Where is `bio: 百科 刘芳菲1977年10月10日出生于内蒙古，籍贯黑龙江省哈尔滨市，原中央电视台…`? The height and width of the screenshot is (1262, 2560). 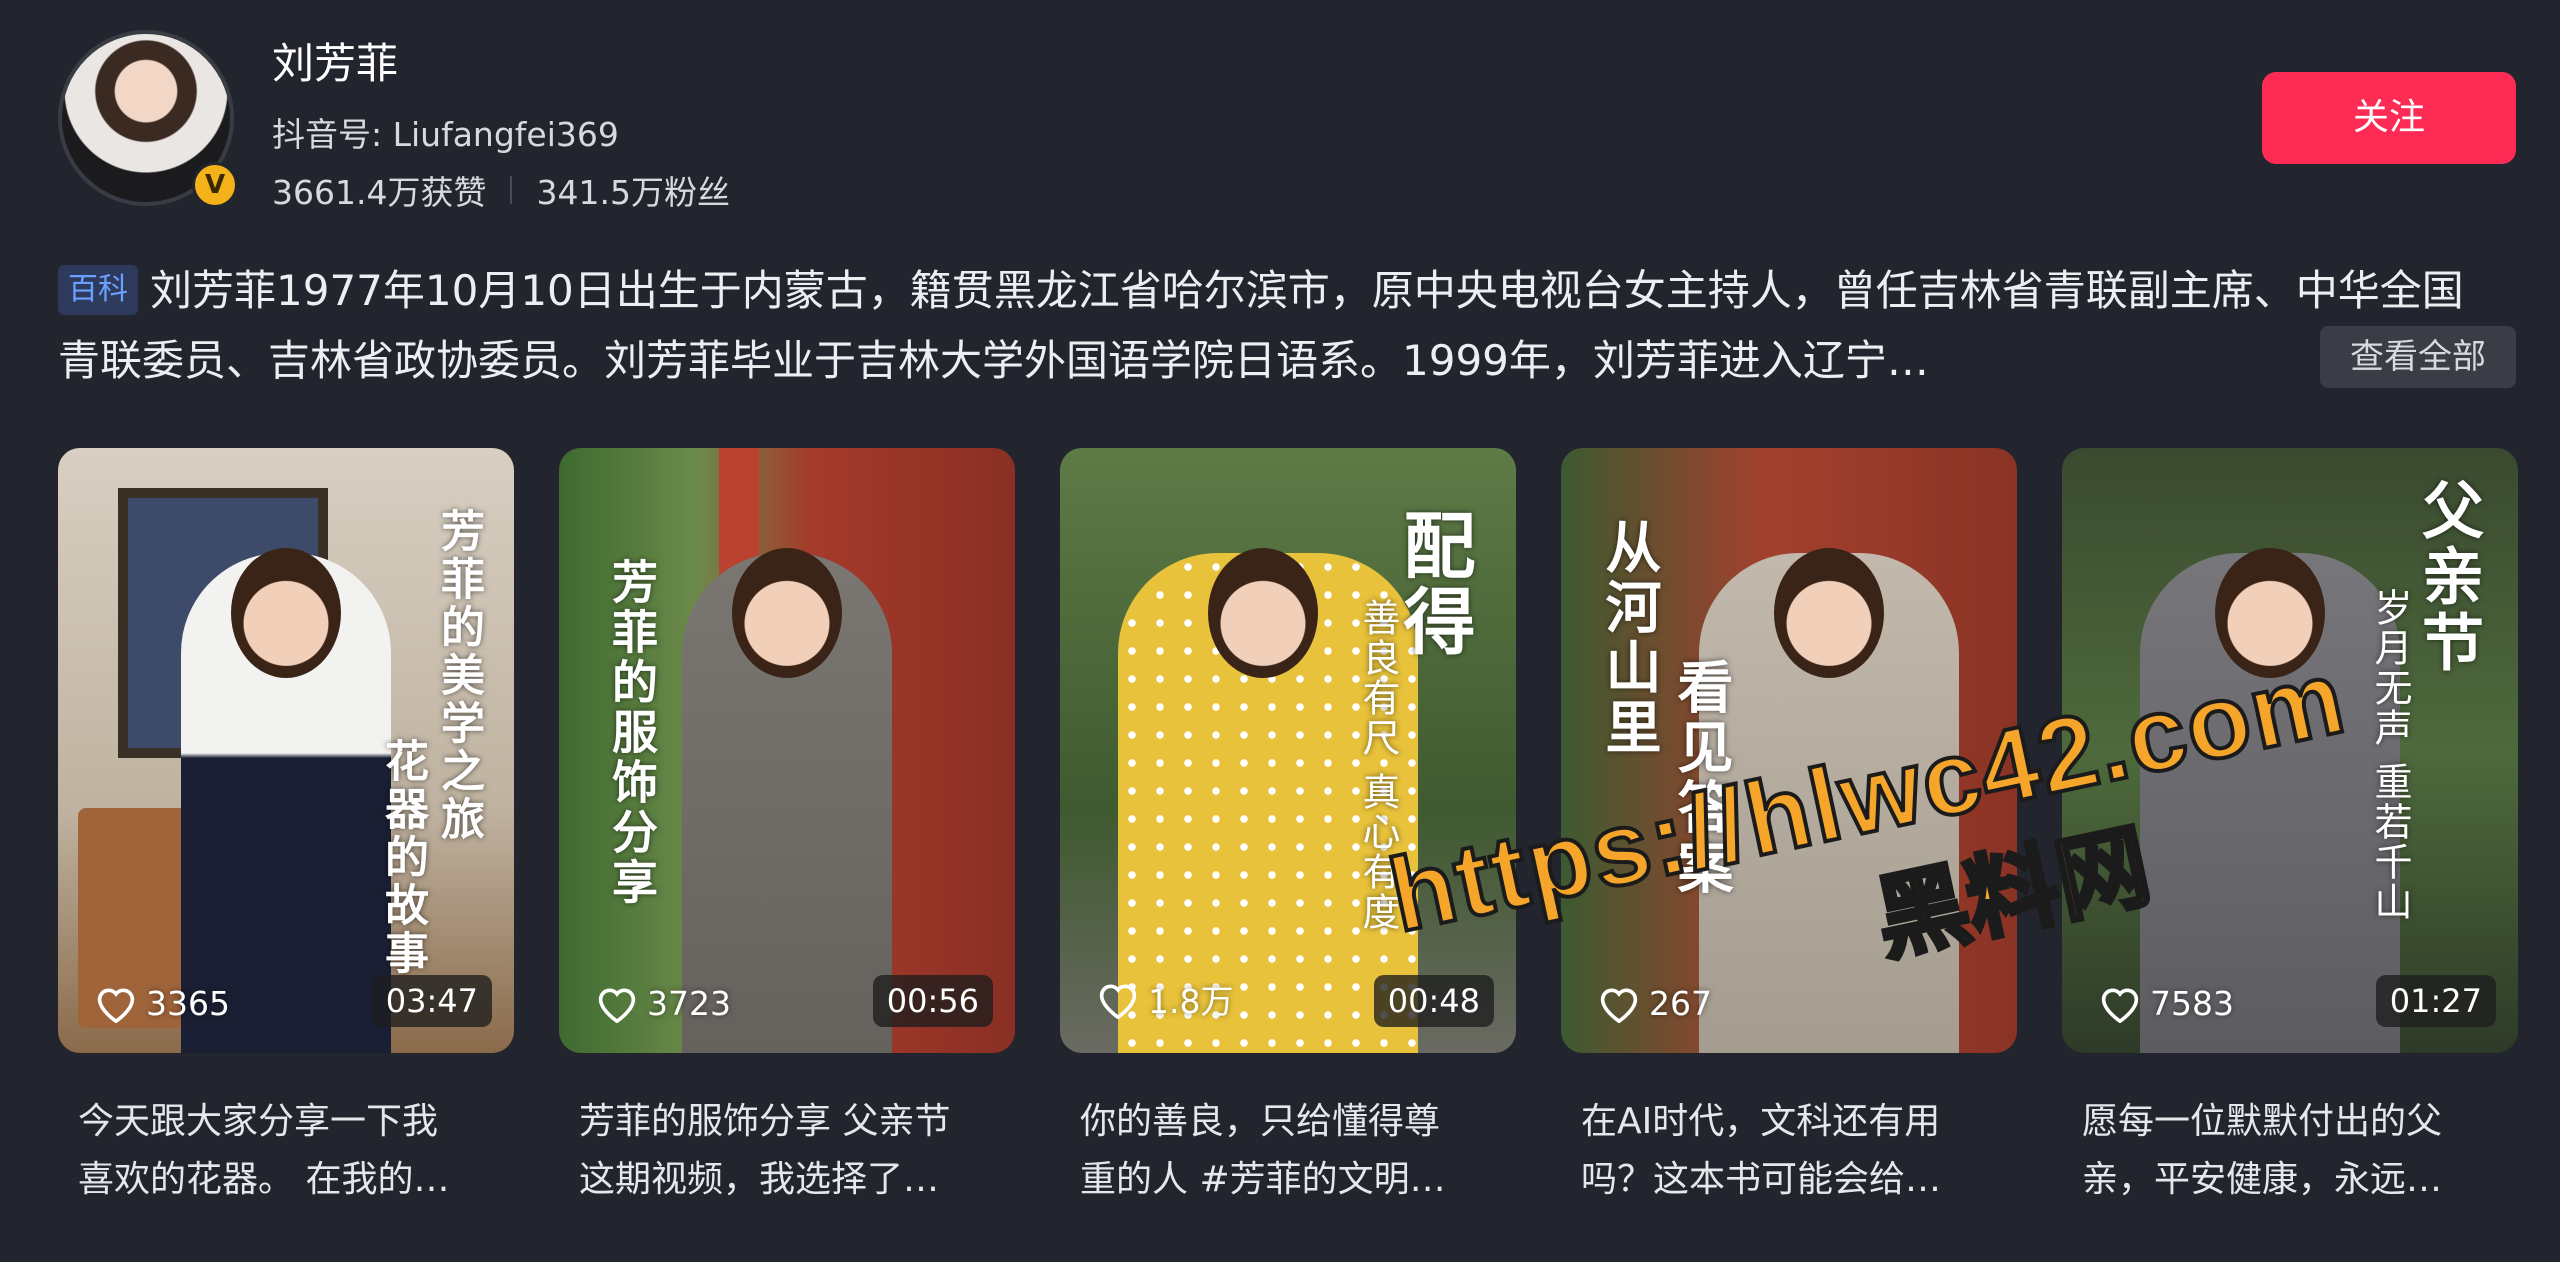 bio: 百科 刘芳菲1977年10月10日出生于内蒙古，籍贯黑龙江省哈尔滨市，原中央电视台… is located at coordinates (1278, 326).